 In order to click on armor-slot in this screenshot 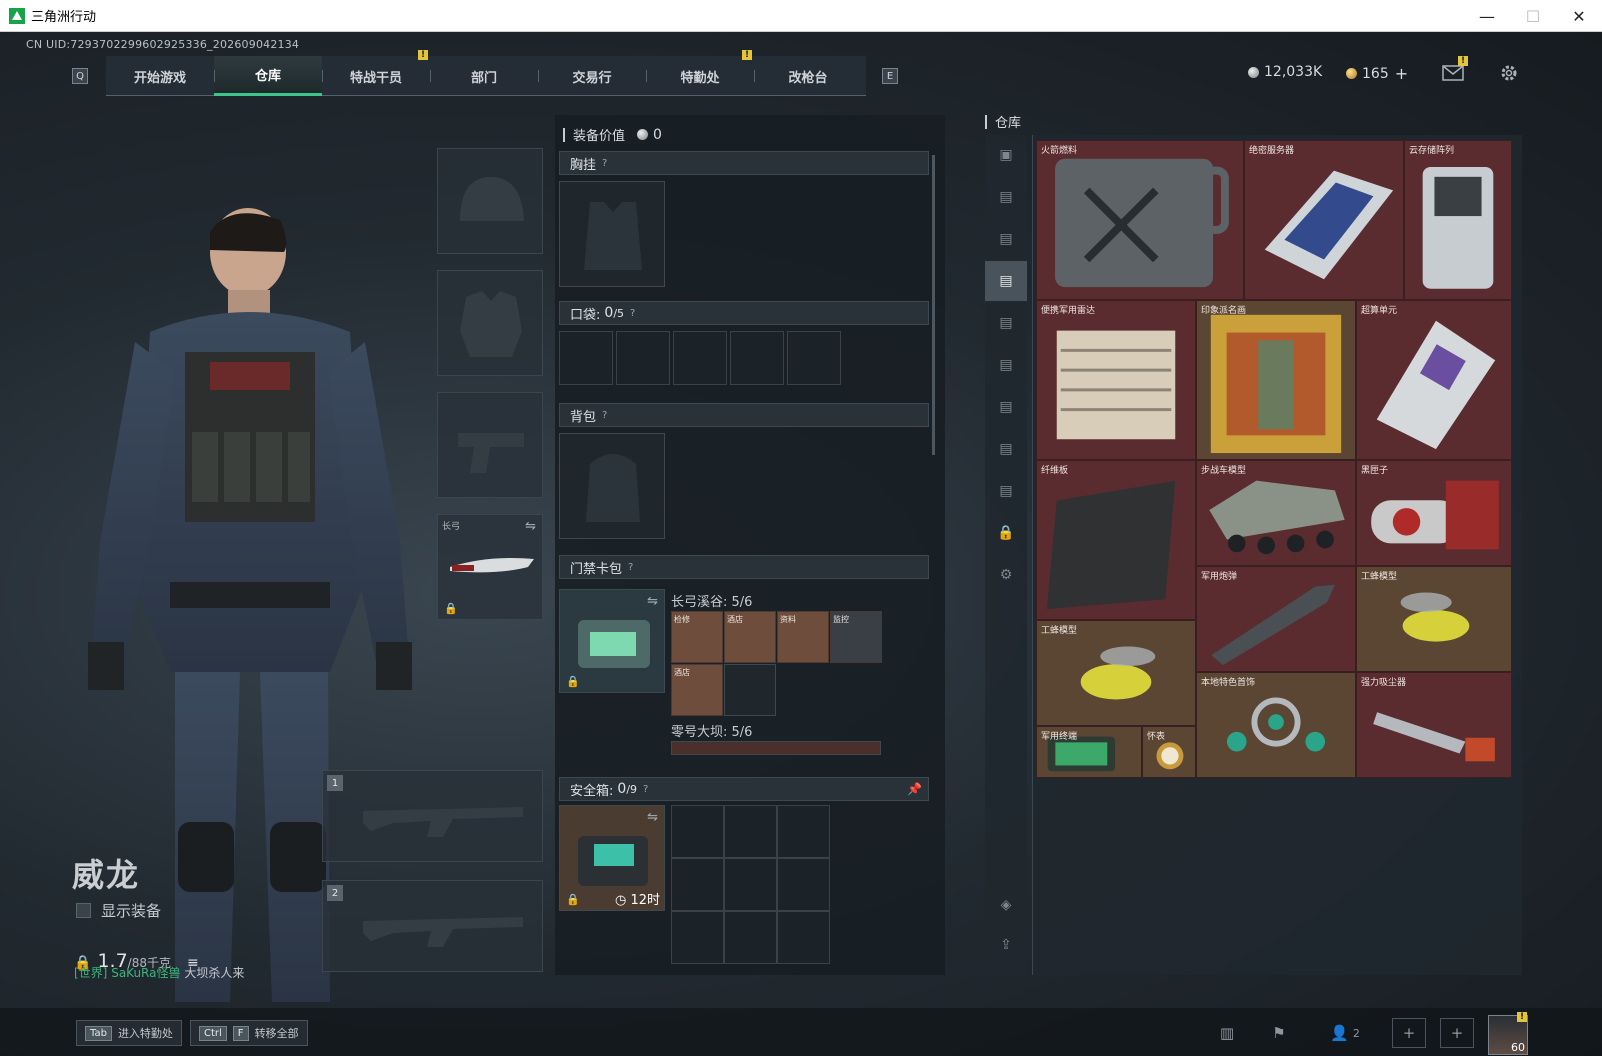, I will do `click(490, 323)`.